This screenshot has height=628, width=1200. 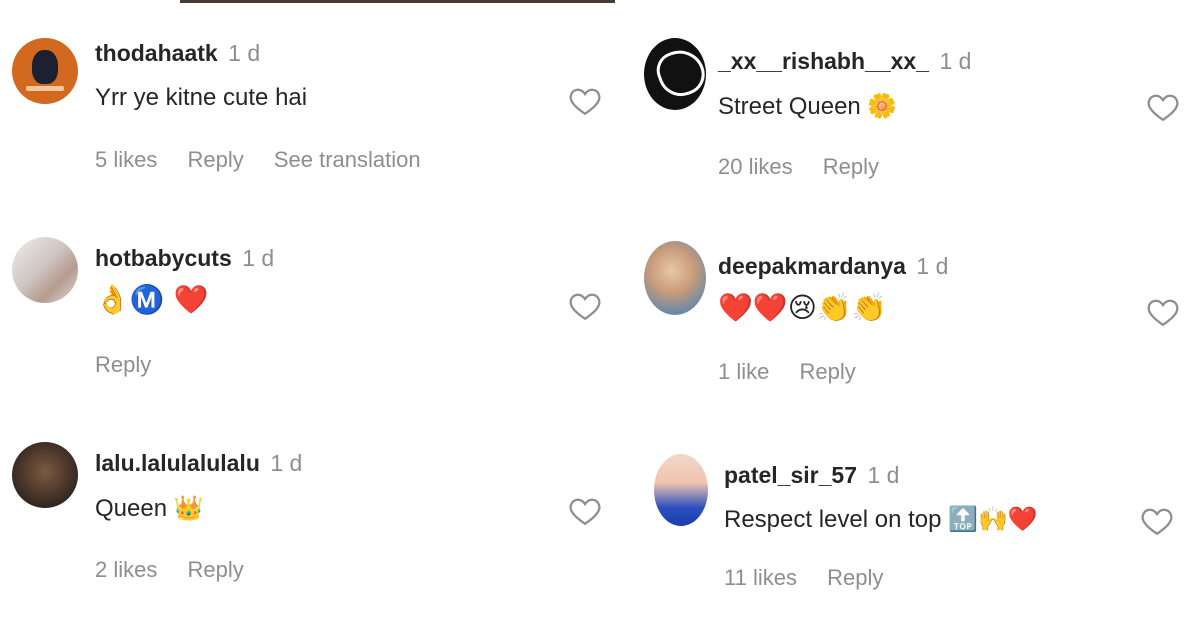 I want to click on username: patel_sir_57, so click(x=790, y=475).